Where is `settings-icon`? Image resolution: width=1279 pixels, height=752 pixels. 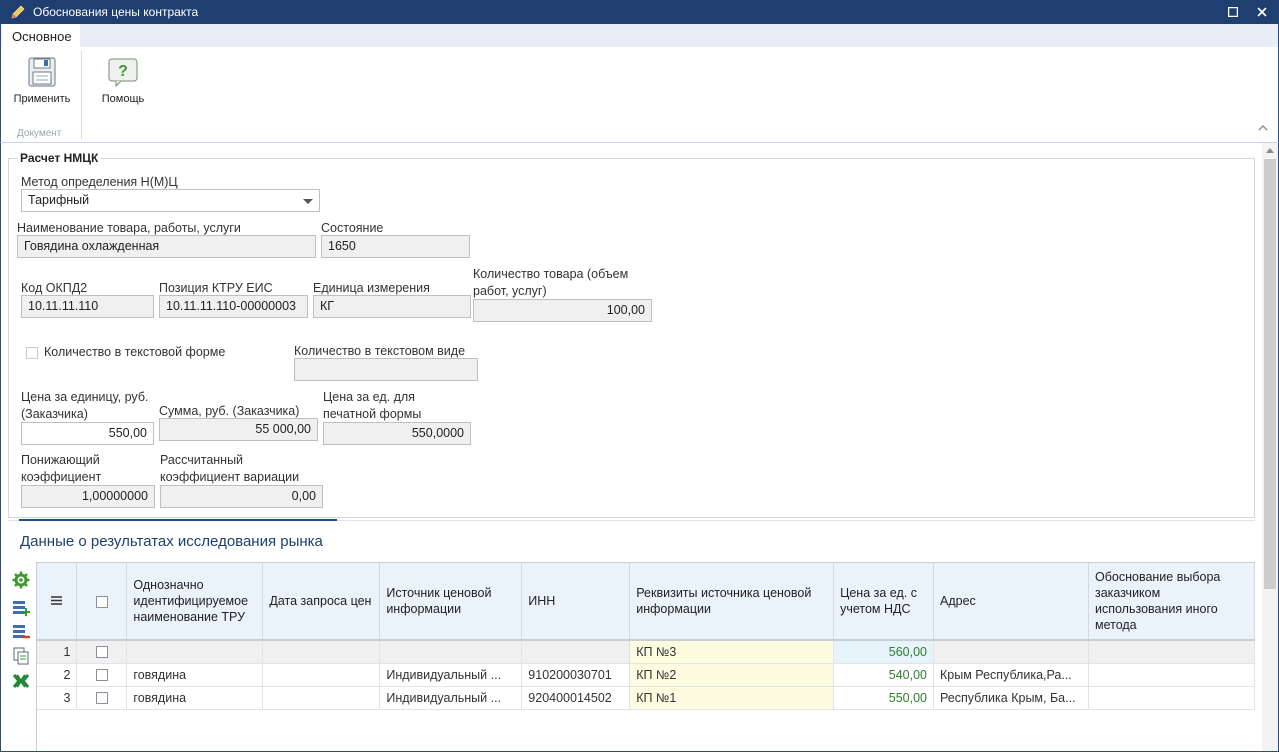 settings-icon is located at coordinates (21, 580).